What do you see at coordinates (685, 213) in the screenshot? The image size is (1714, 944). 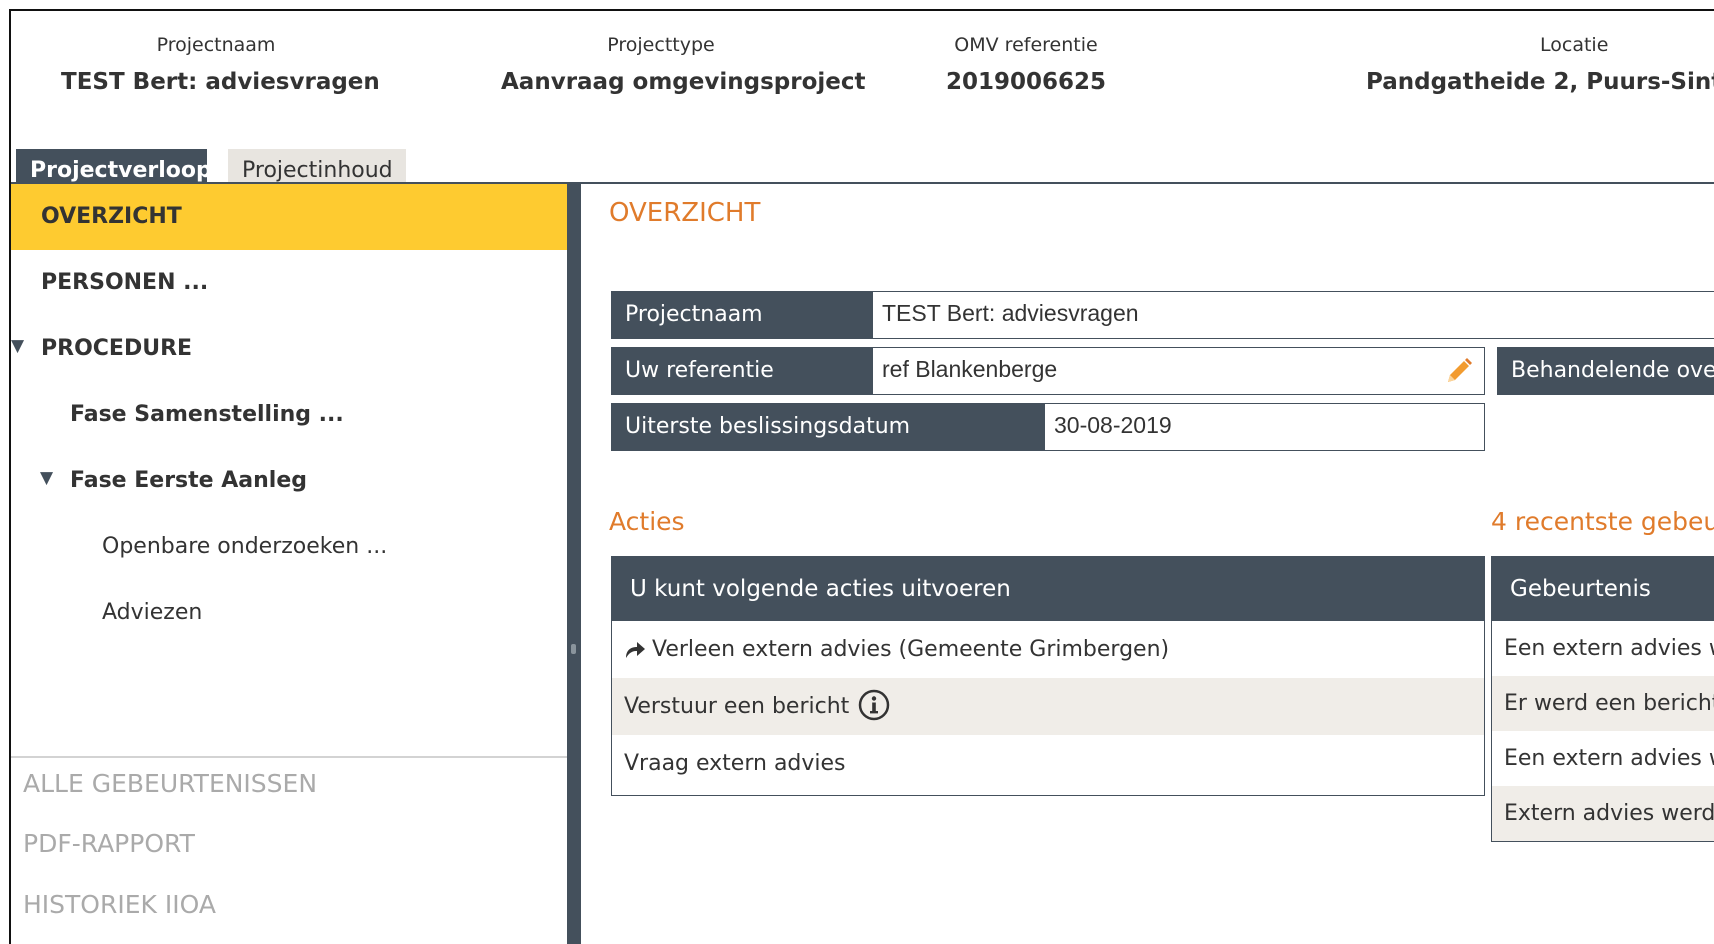 I see `page-title: OVERZICHT` at bounding box center [685, 213].